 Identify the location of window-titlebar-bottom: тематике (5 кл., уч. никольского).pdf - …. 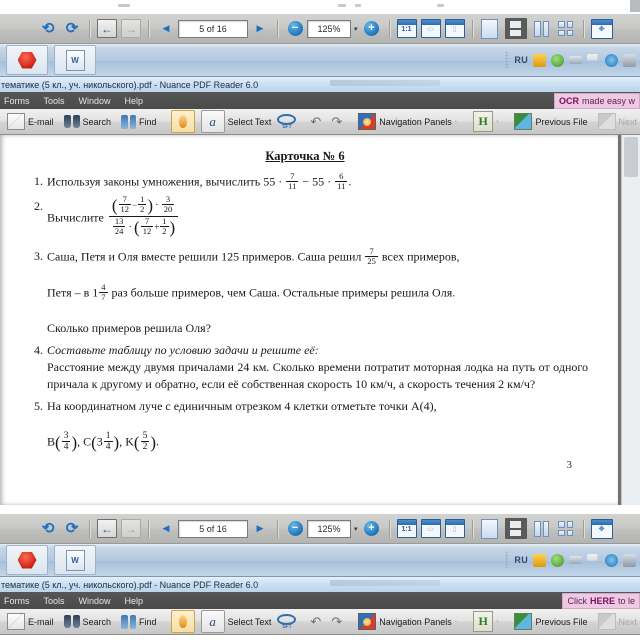
(320, 584).